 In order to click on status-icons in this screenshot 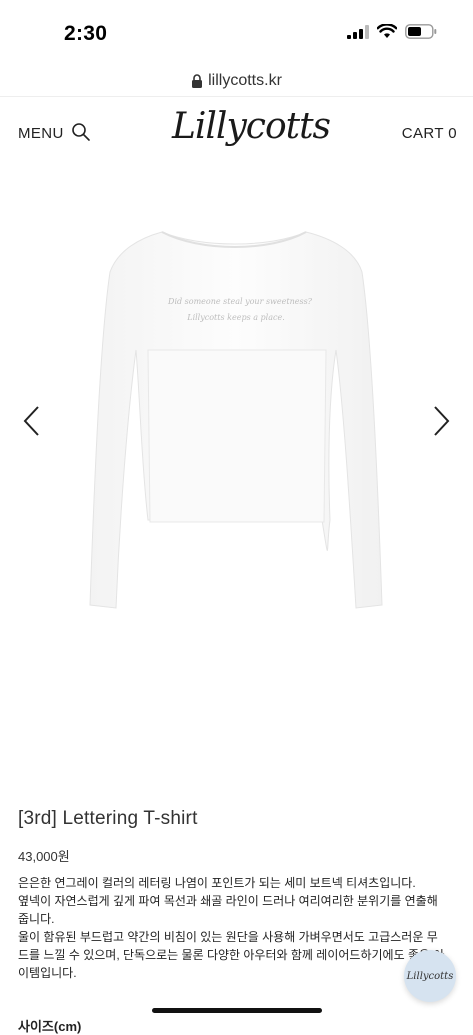, I will do `click(392, 31)`.